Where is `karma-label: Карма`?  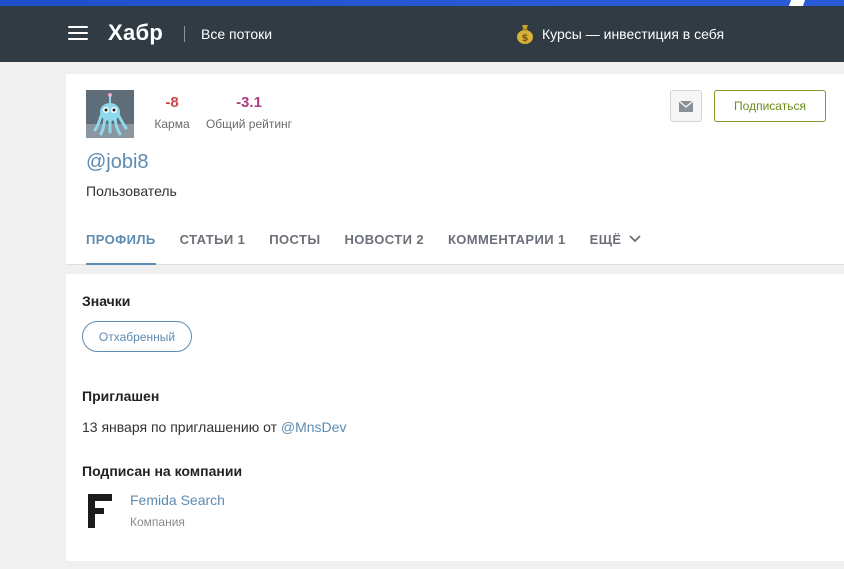
karma-label: Карма is located at coordinates (172, 124).